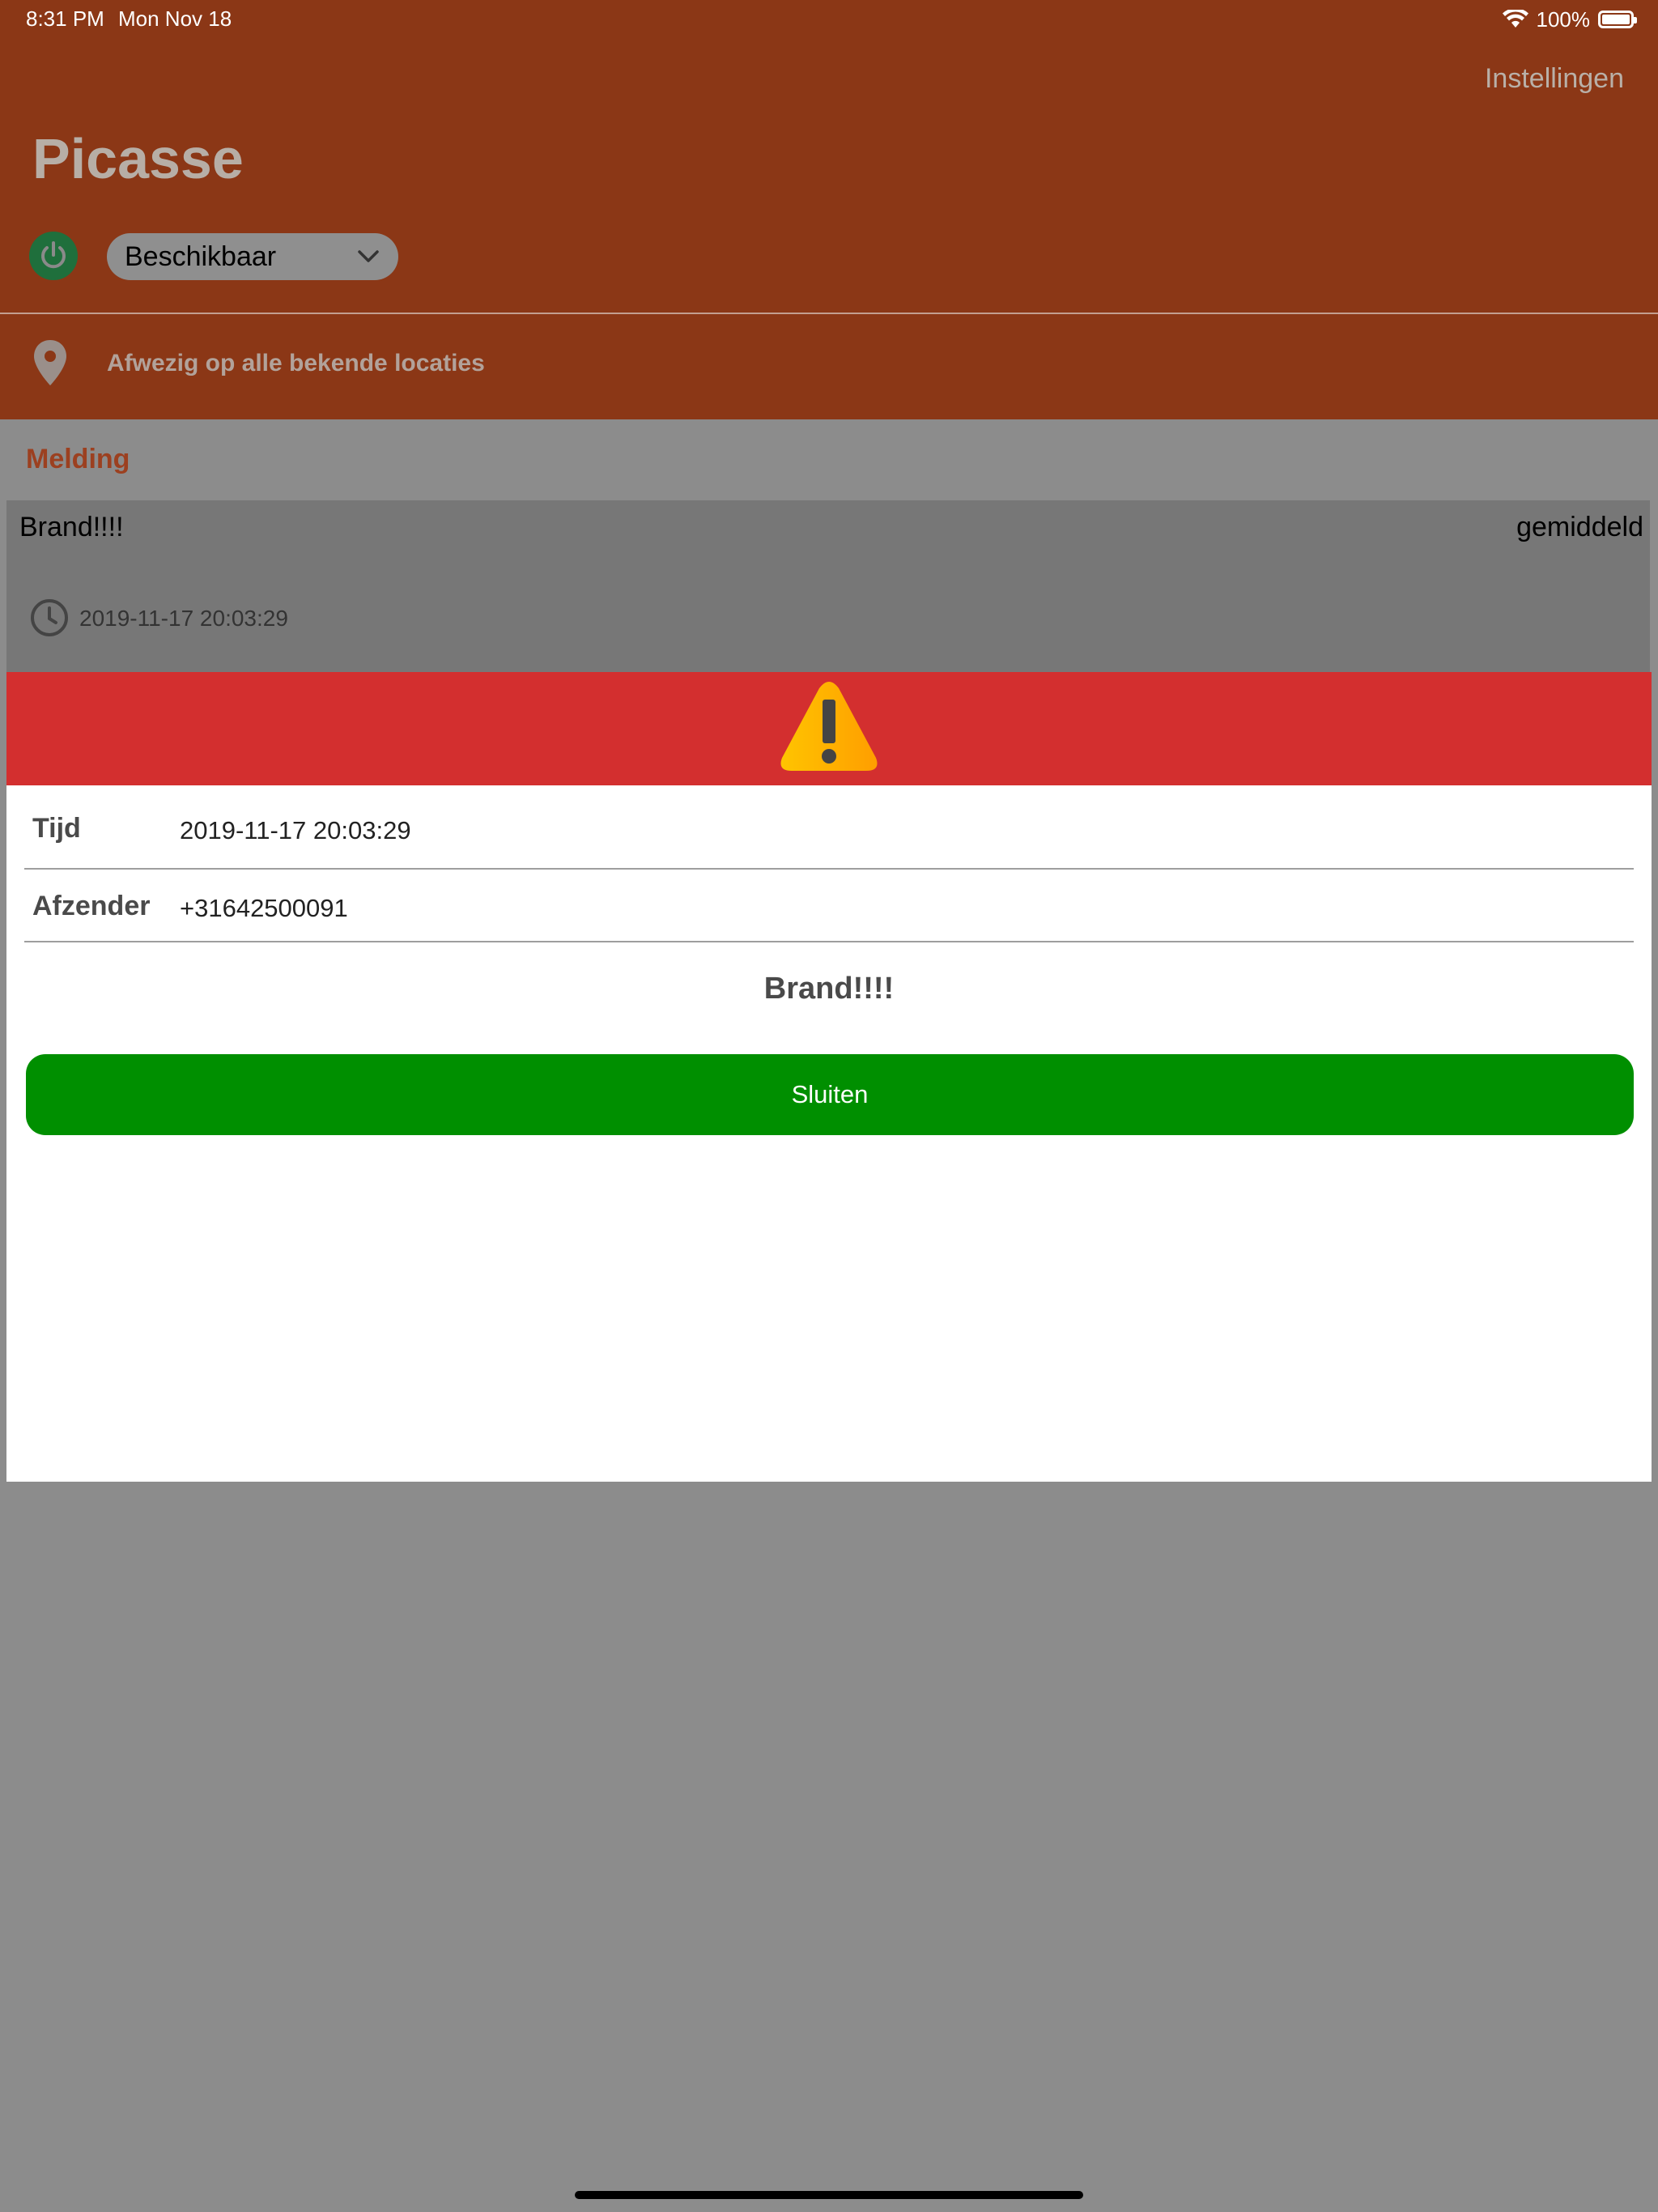 This screenshot has width=1658, height=2212. What do you see at coordinates (50, 362) in the screenshot?
I see `location-pin-icon` at bounding box center [50, 362].